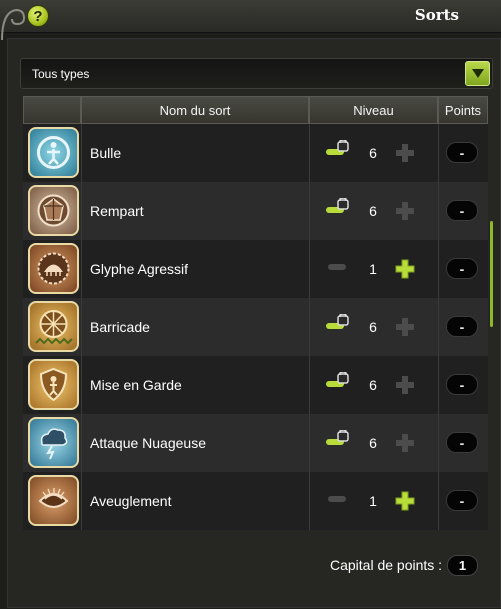  What do you see at coordinates (386, 565) in the screenshot?
I see `capital-points-label: Capital de points :` at bounding box center [386, 565].